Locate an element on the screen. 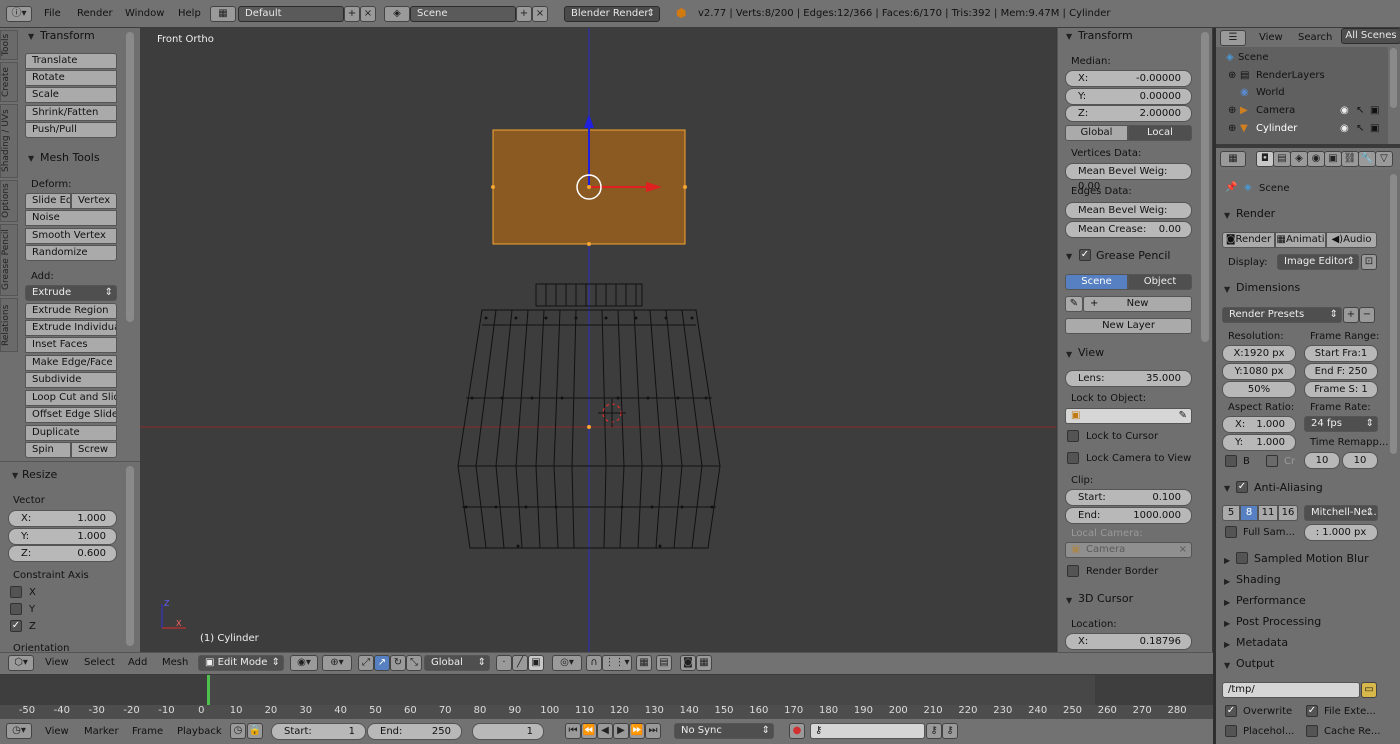 This screenshot has height=744, width=1400. visibility-eye-icon: ◉ is located at coordinates (1344, 110).